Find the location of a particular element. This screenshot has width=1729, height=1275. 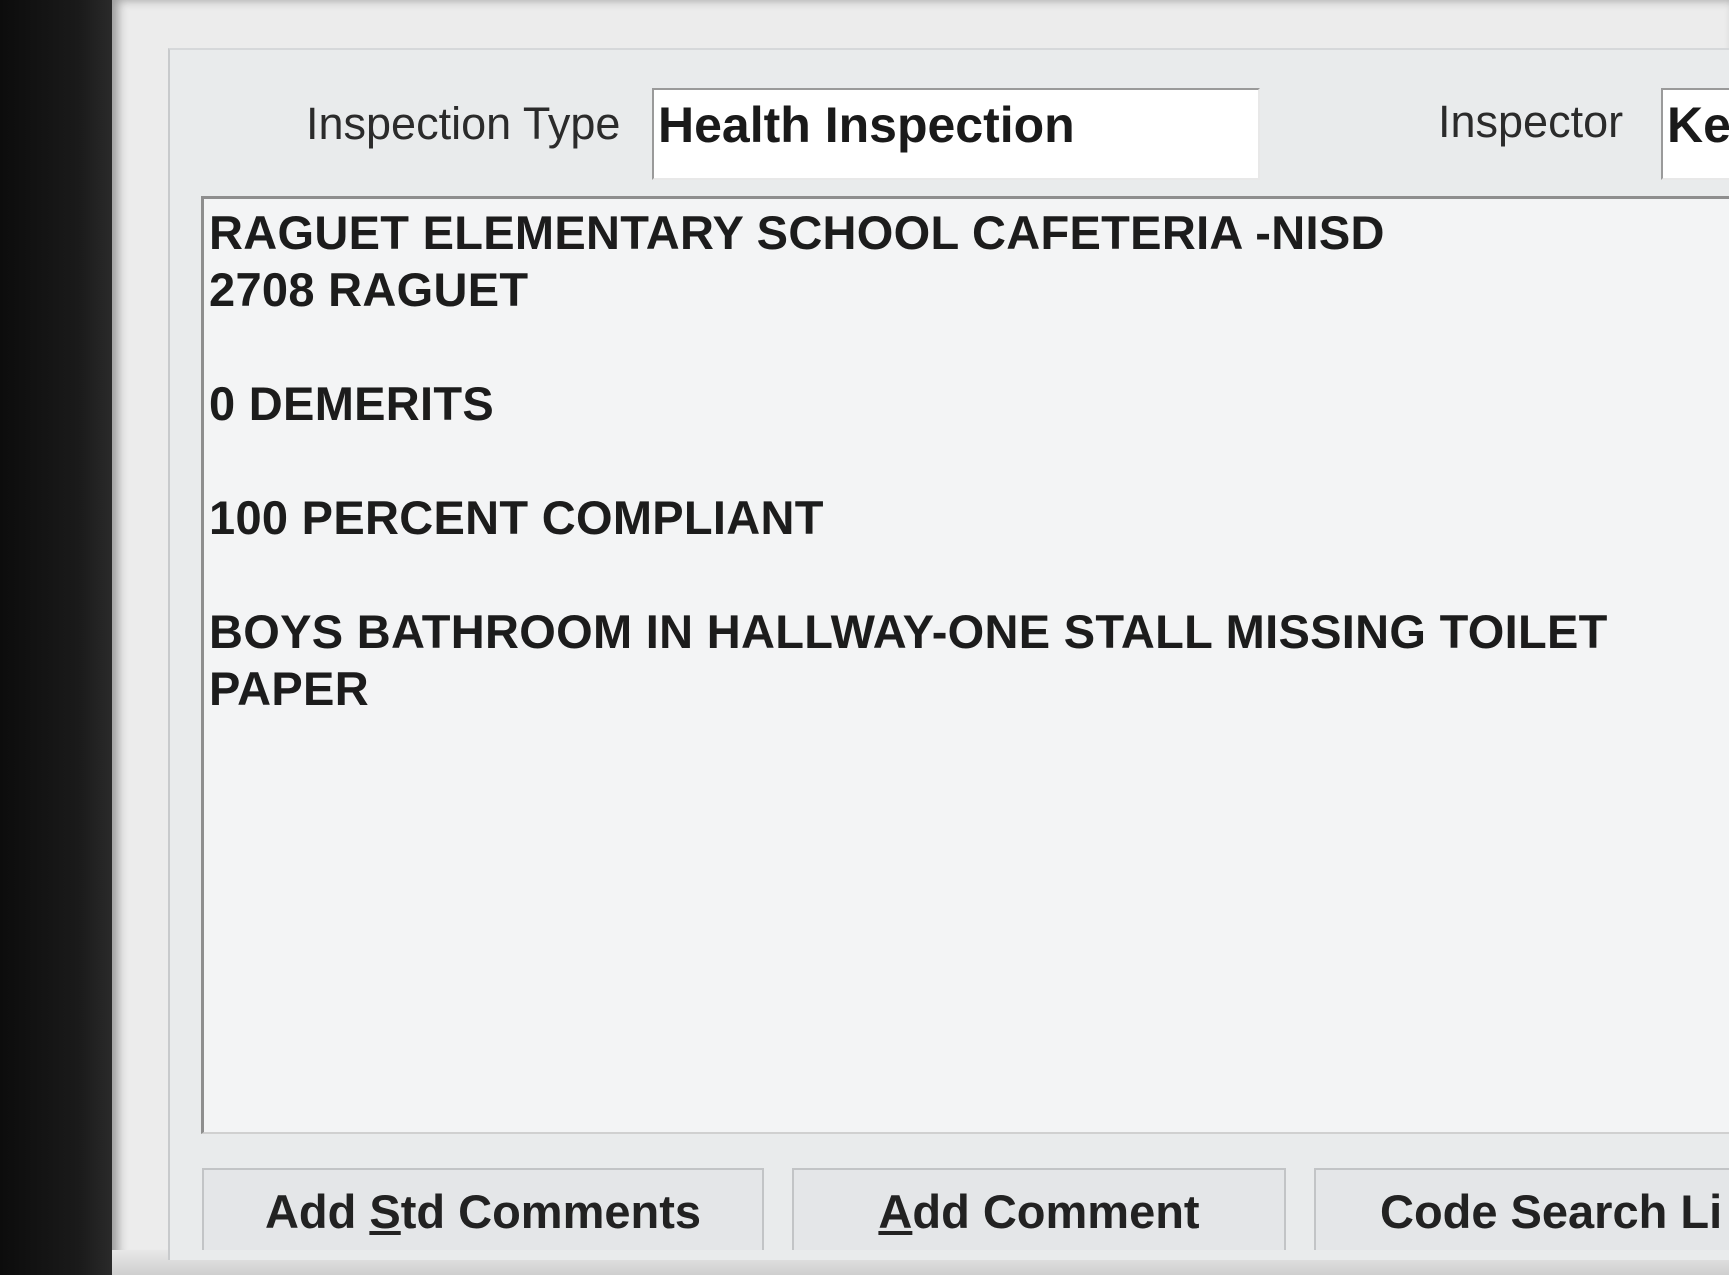

inspection-type-label: Inspection Type is located at coordinates (463, 123).